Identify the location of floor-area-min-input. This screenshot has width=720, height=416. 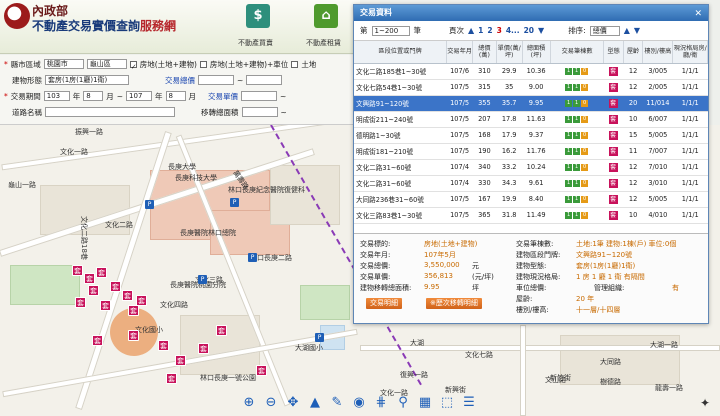
(259, 112).